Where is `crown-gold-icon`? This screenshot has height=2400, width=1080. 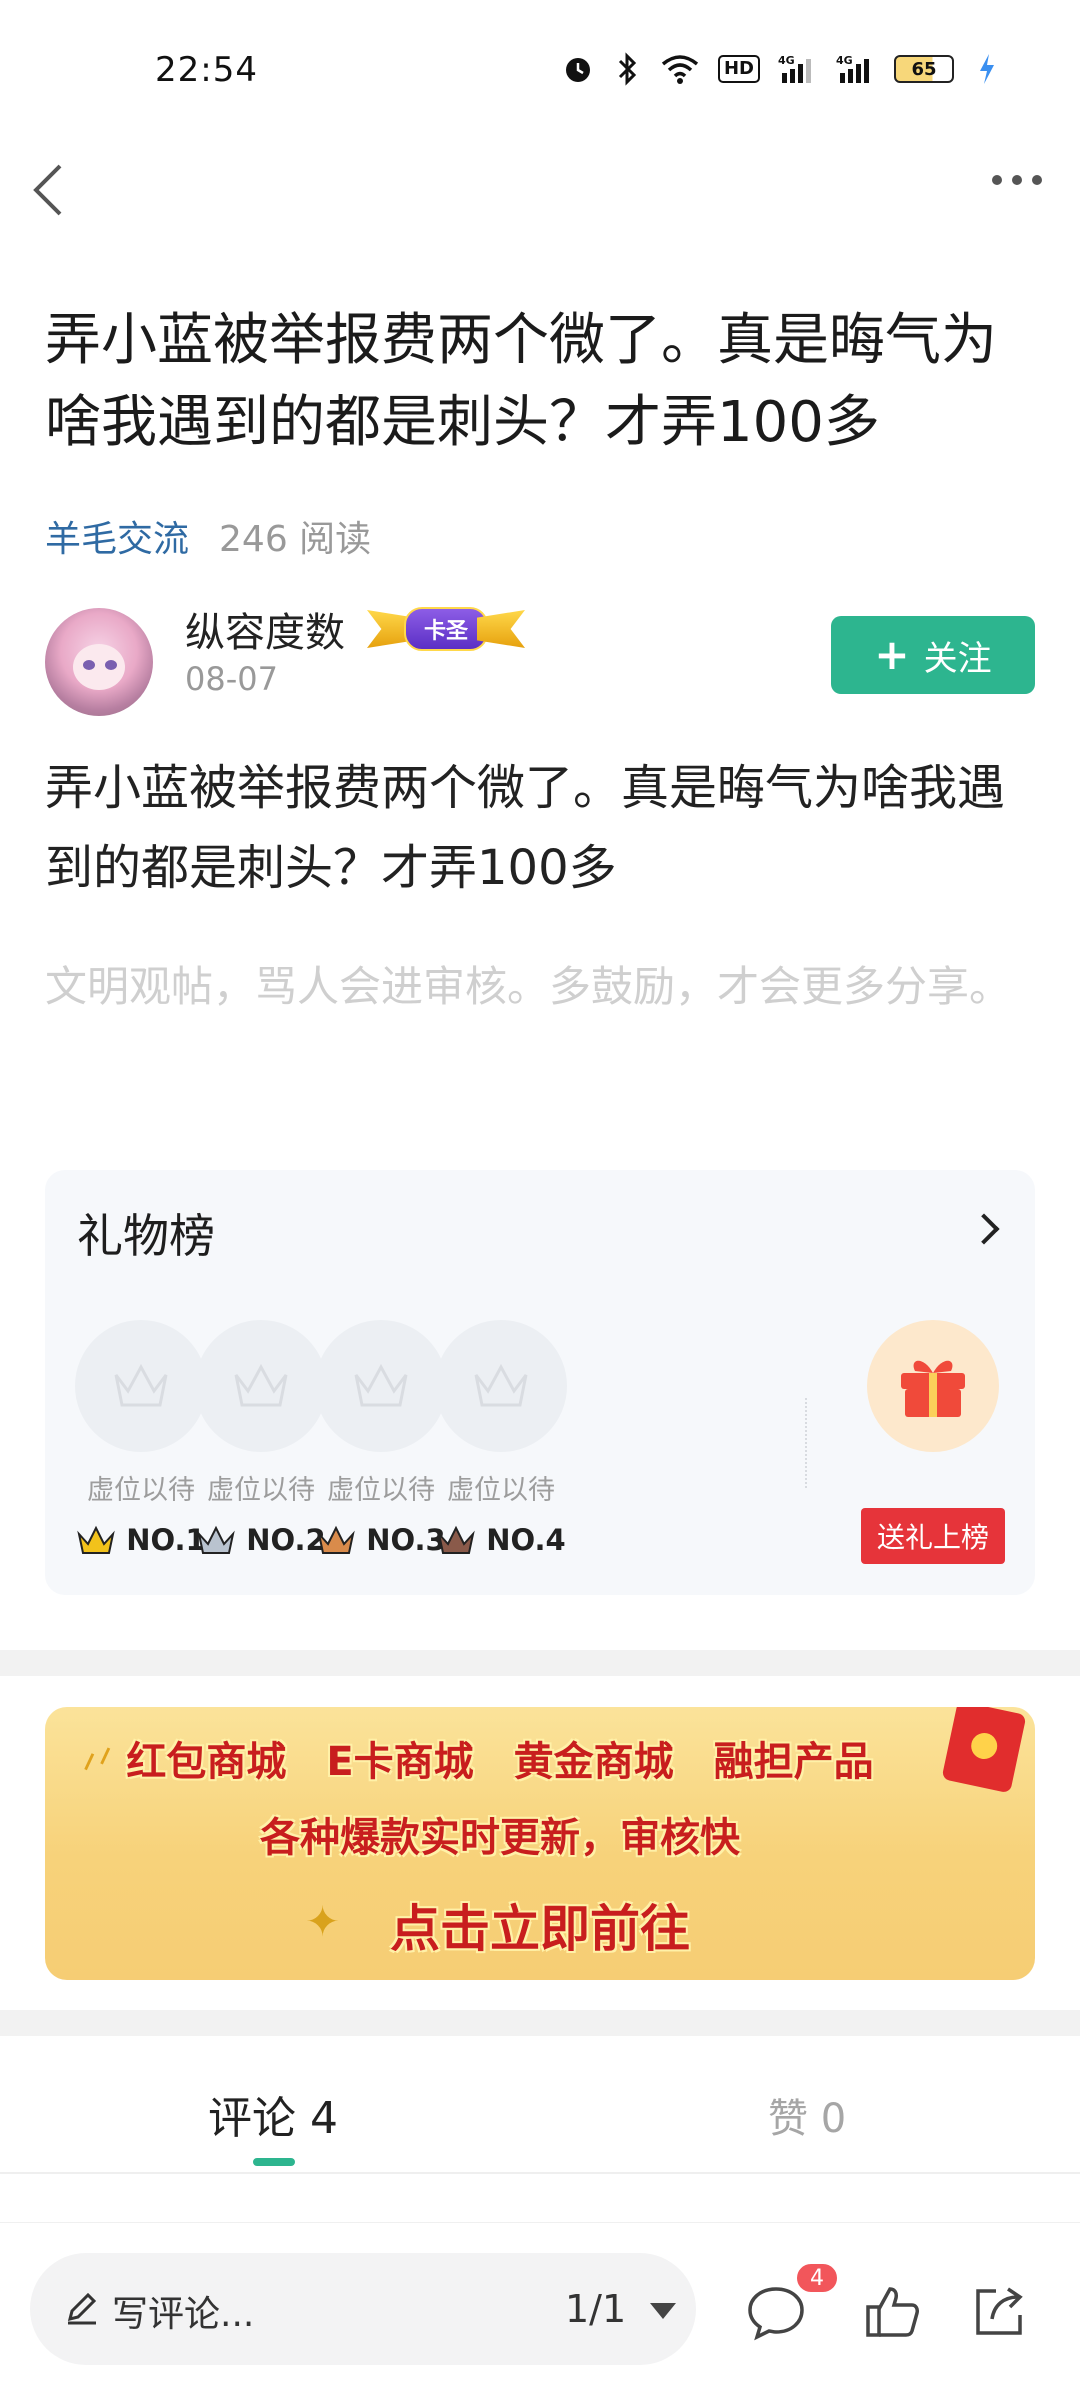
crown-gold-icon is located at coordinates (96, 1539).